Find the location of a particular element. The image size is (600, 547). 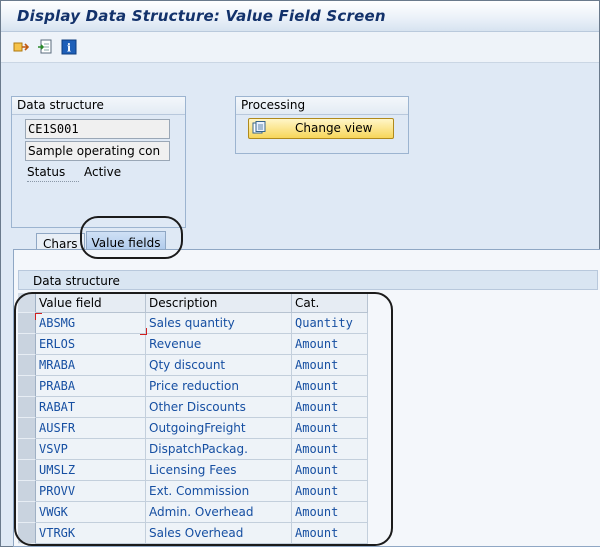

check-icon is located at coordinates (45, 47).